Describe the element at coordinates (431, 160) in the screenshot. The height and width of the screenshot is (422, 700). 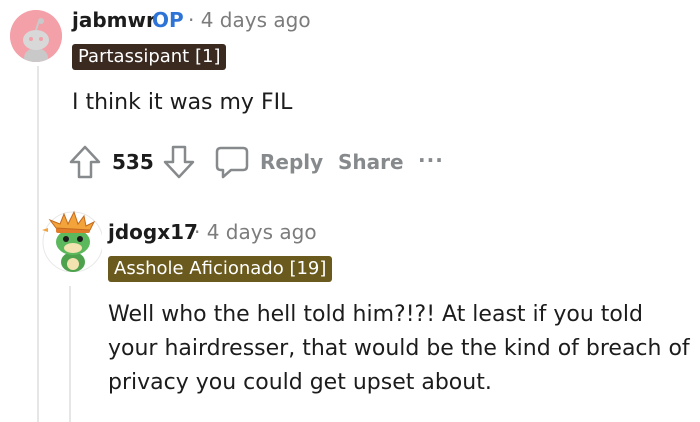
I see `more-options-button: ···` at that location.